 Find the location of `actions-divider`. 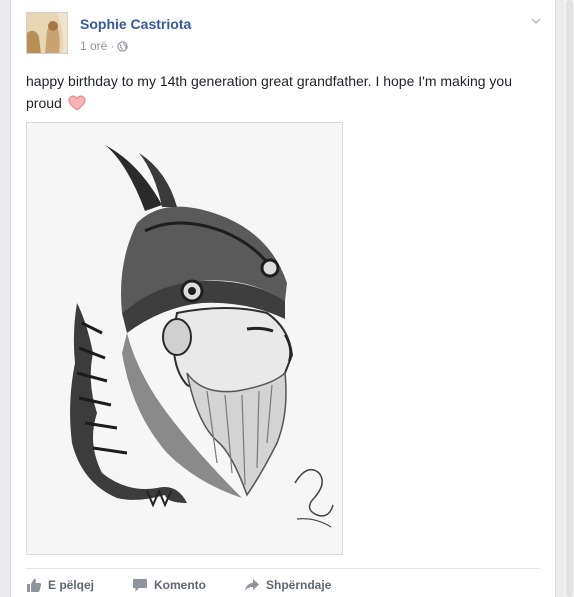

actions-divider is located at coordinates (283, 568).